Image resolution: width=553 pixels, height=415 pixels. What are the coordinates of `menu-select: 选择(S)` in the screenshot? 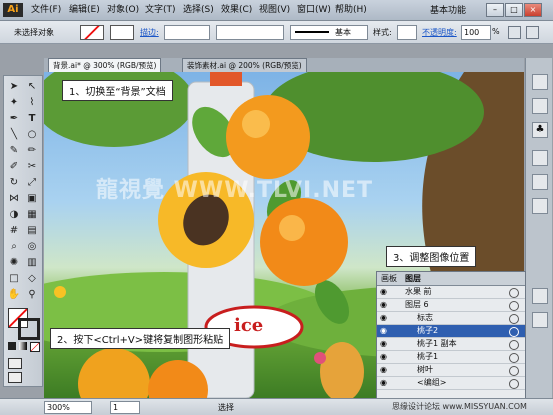 It's located at (198, 10).